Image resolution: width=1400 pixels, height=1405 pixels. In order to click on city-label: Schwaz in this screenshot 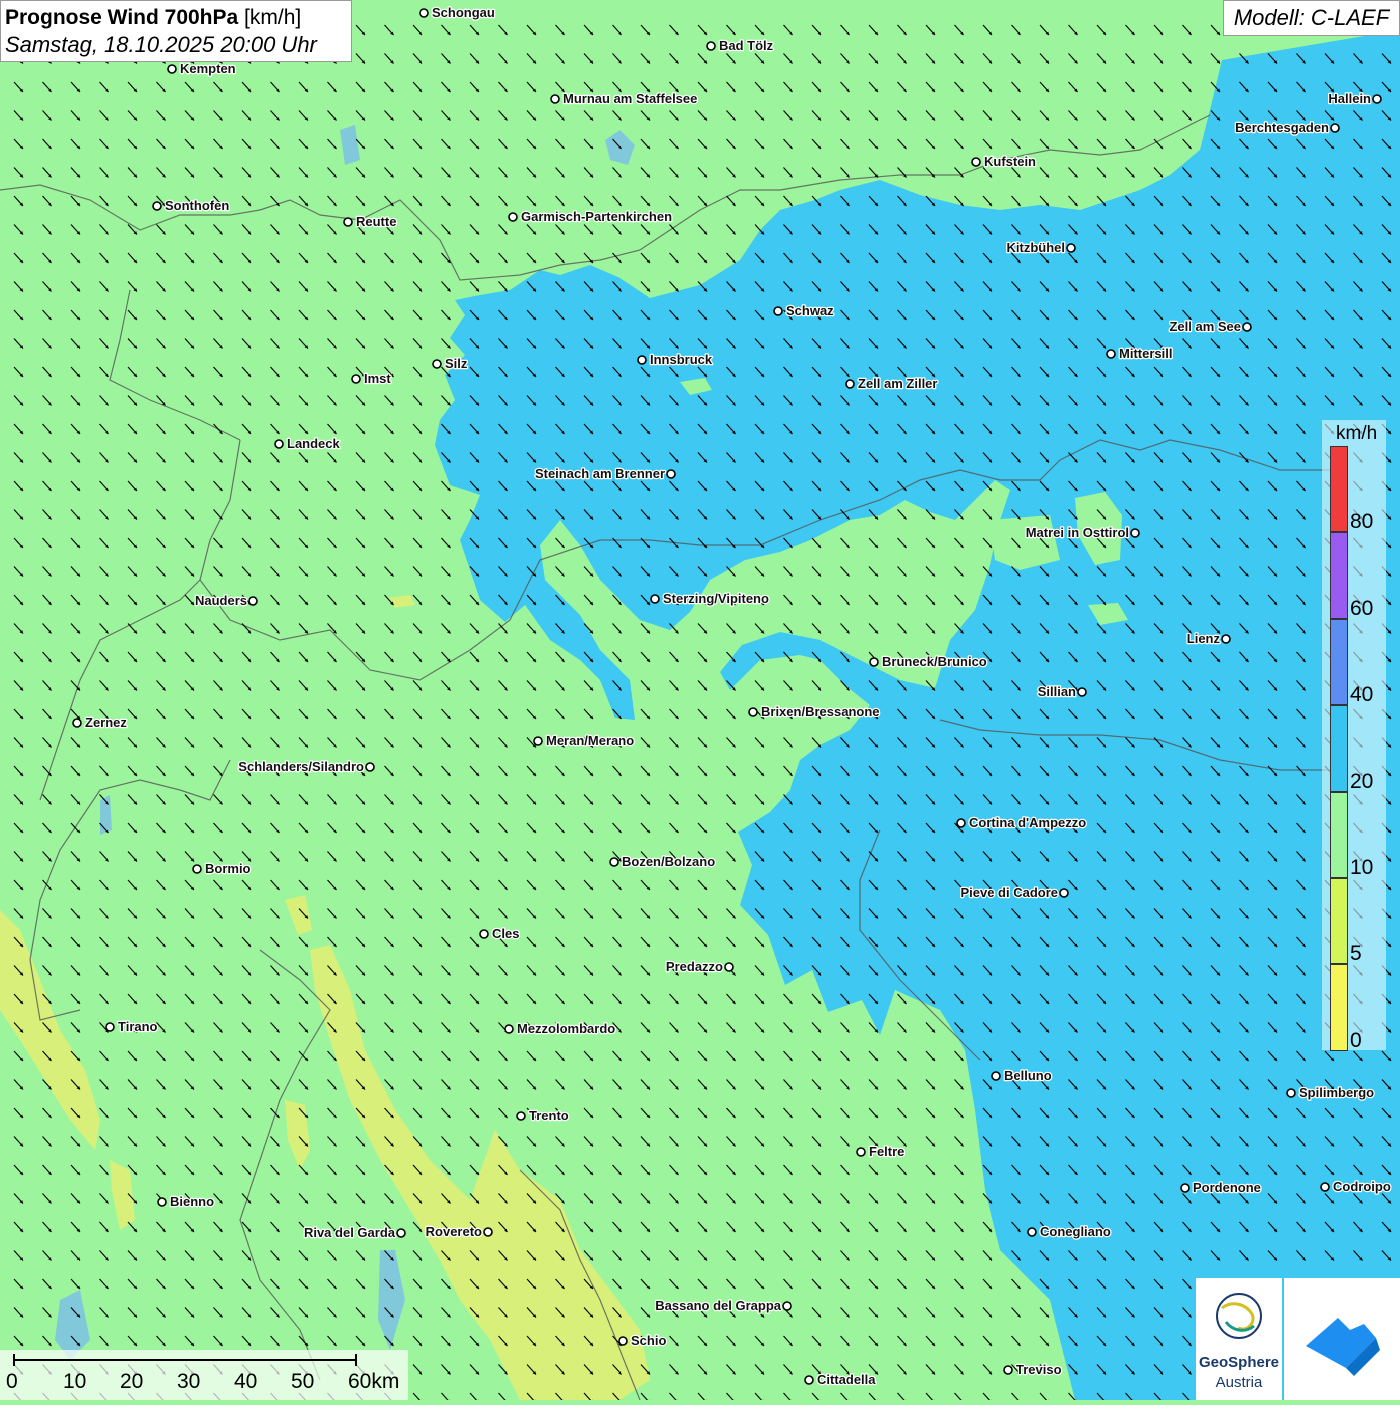, I will do `click(810, 310)`.